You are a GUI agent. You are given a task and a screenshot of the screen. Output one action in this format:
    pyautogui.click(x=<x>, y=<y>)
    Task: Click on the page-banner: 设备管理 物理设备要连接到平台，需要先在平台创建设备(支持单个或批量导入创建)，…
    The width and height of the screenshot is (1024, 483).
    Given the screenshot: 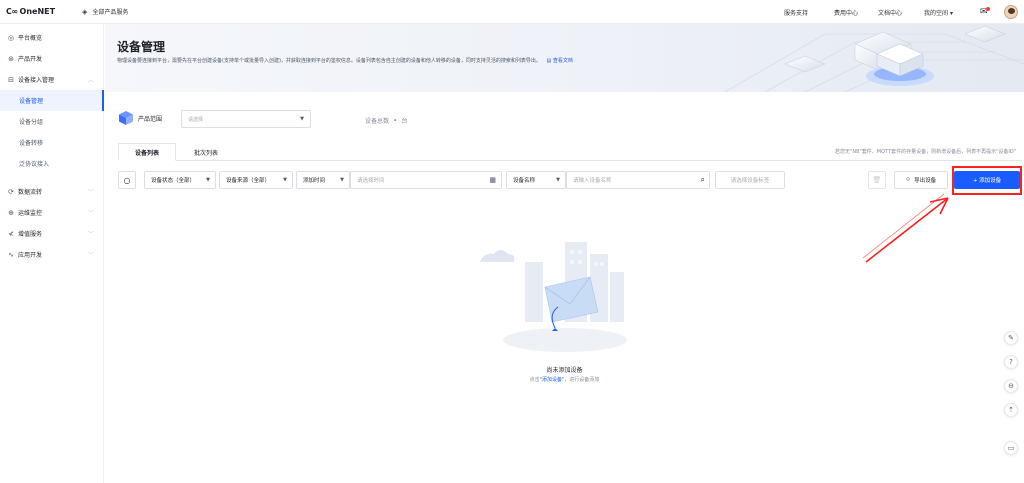 What is the action you would take?
    pyautogui.click(x=564, y=58)
    